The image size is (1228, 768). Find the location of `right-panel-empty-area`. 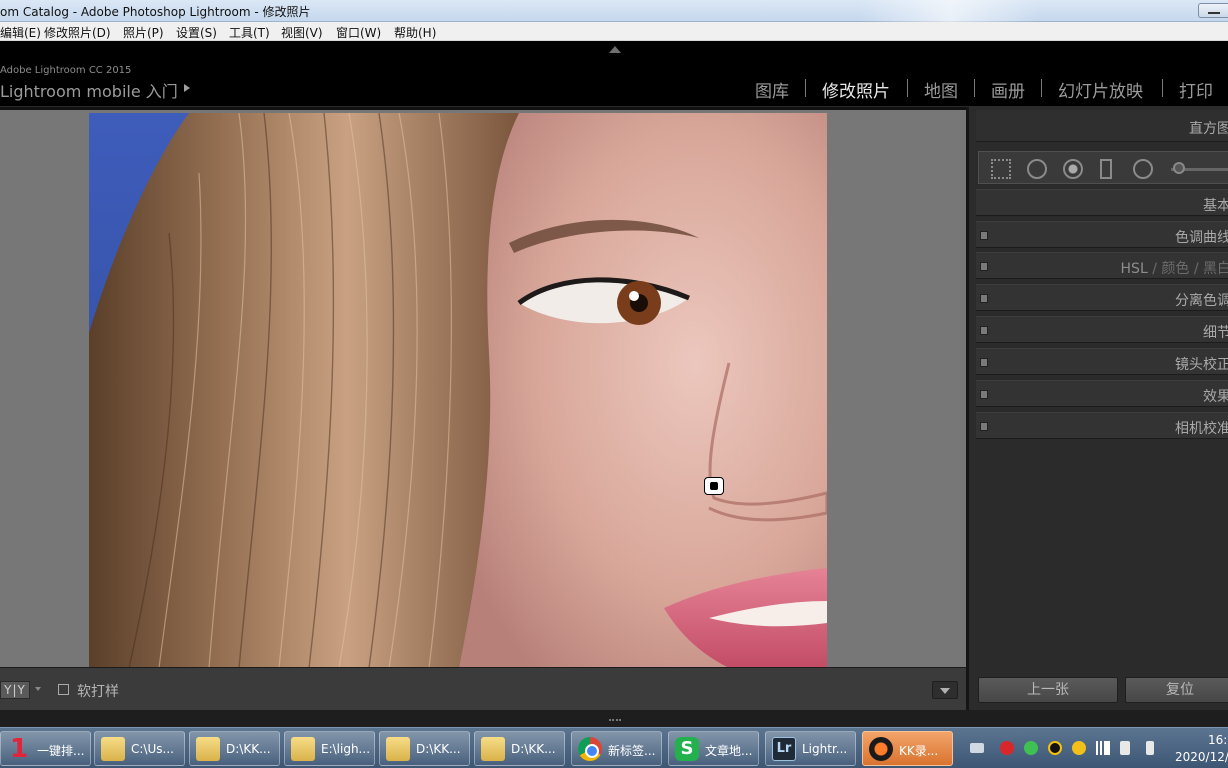

right-panel-empty-area is located at coordinates (1102, 554).